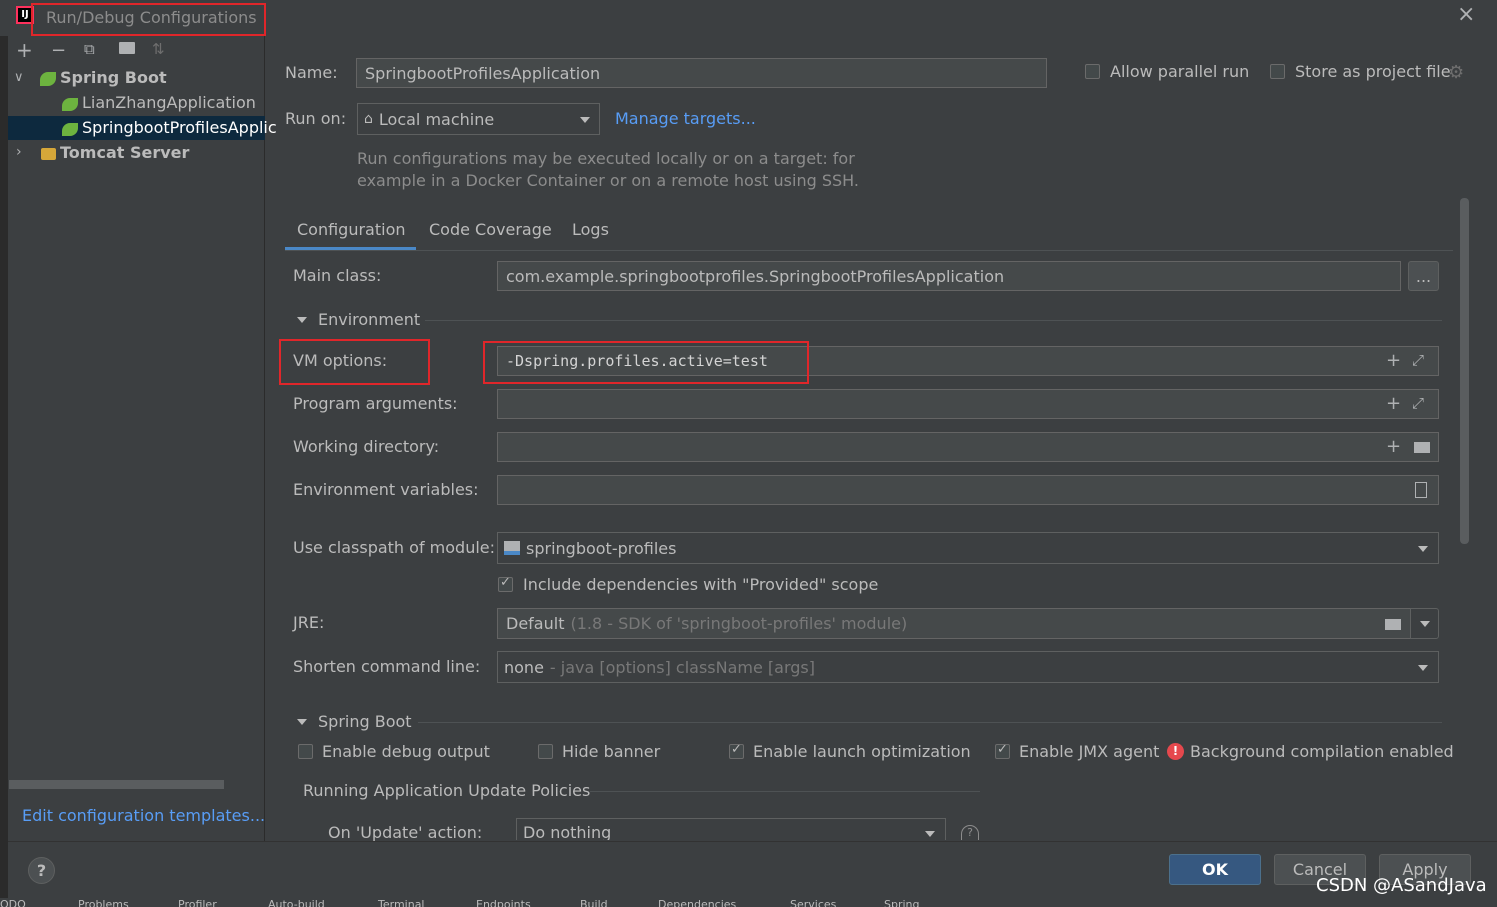  I want to click on jre-dropdown-button, so click(1424, 623).